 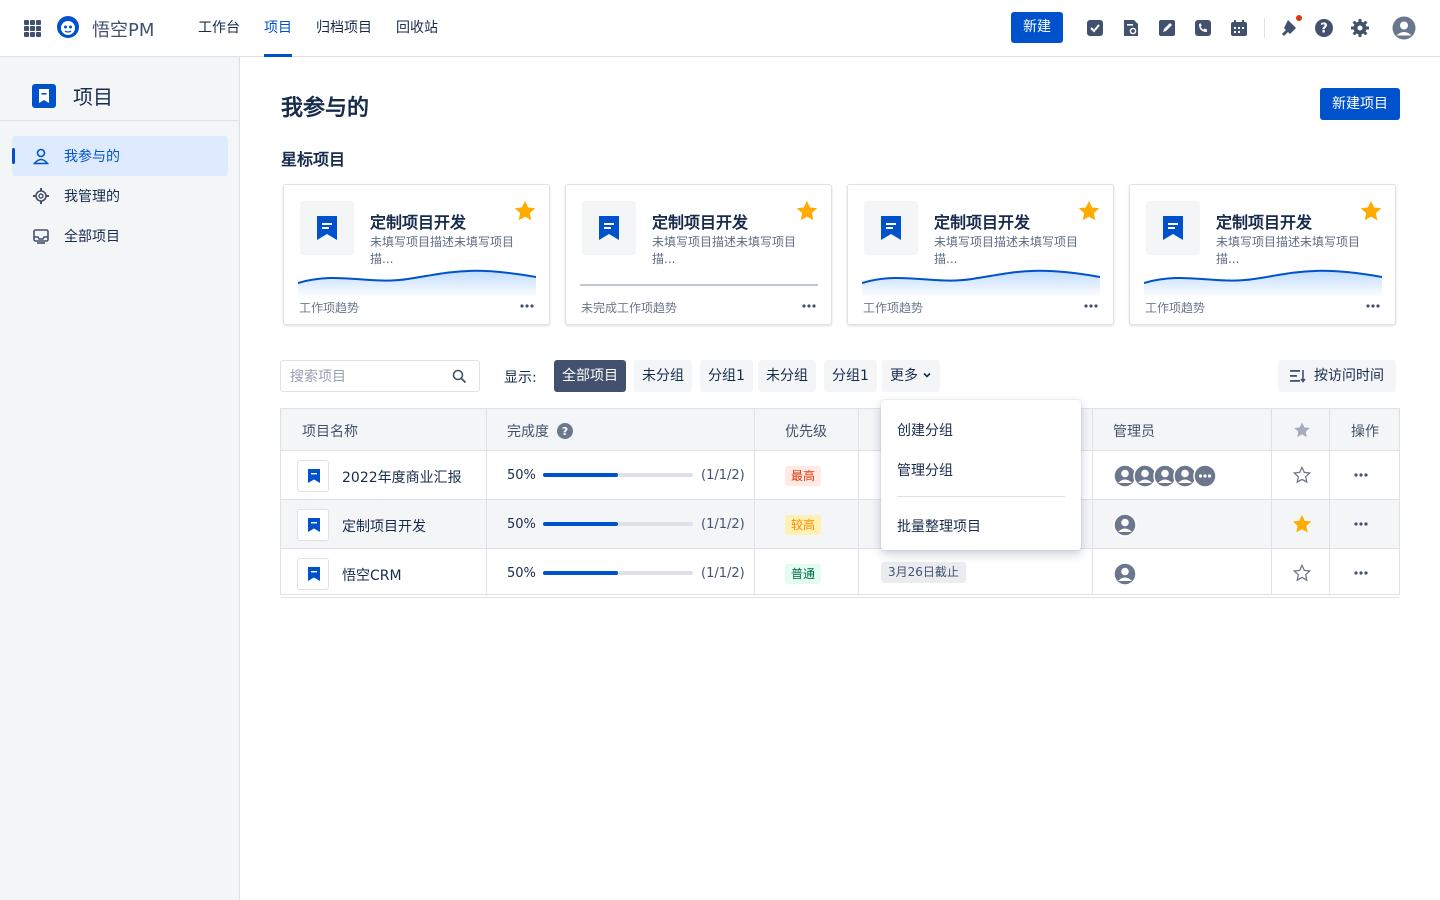 I want to click on menu-item-manage-group: 管理分组, so click(x=925, y=470).